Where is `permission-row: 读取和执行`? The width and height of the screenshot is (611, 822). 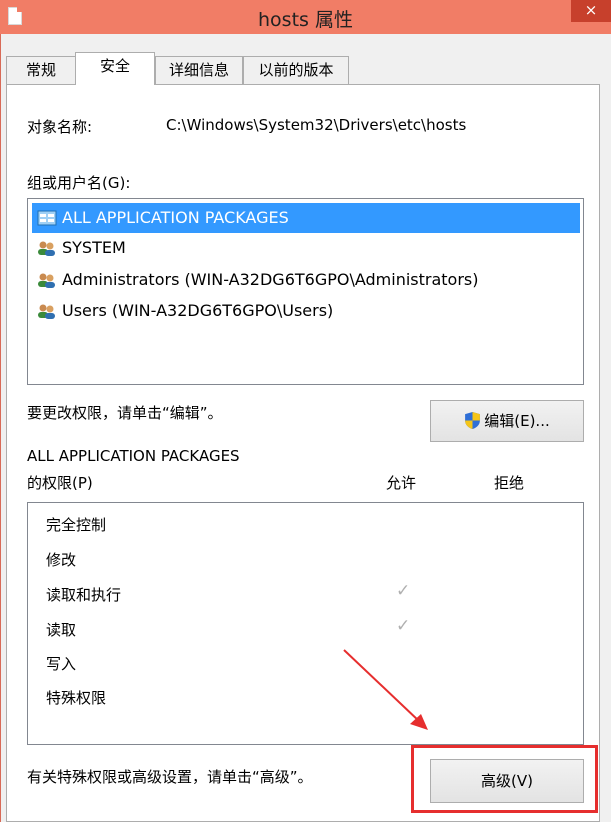
permission-row: 读取和执行 is located at coordinates (84, 595).